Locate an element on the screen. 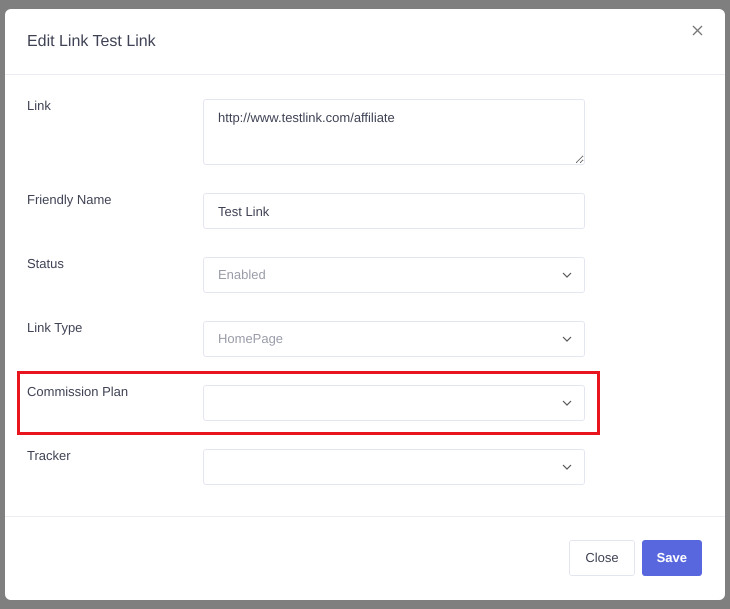 Image resolution: width=730 pixels, height=609 pixels. field-label: Link is located at coordinates (39, 106).